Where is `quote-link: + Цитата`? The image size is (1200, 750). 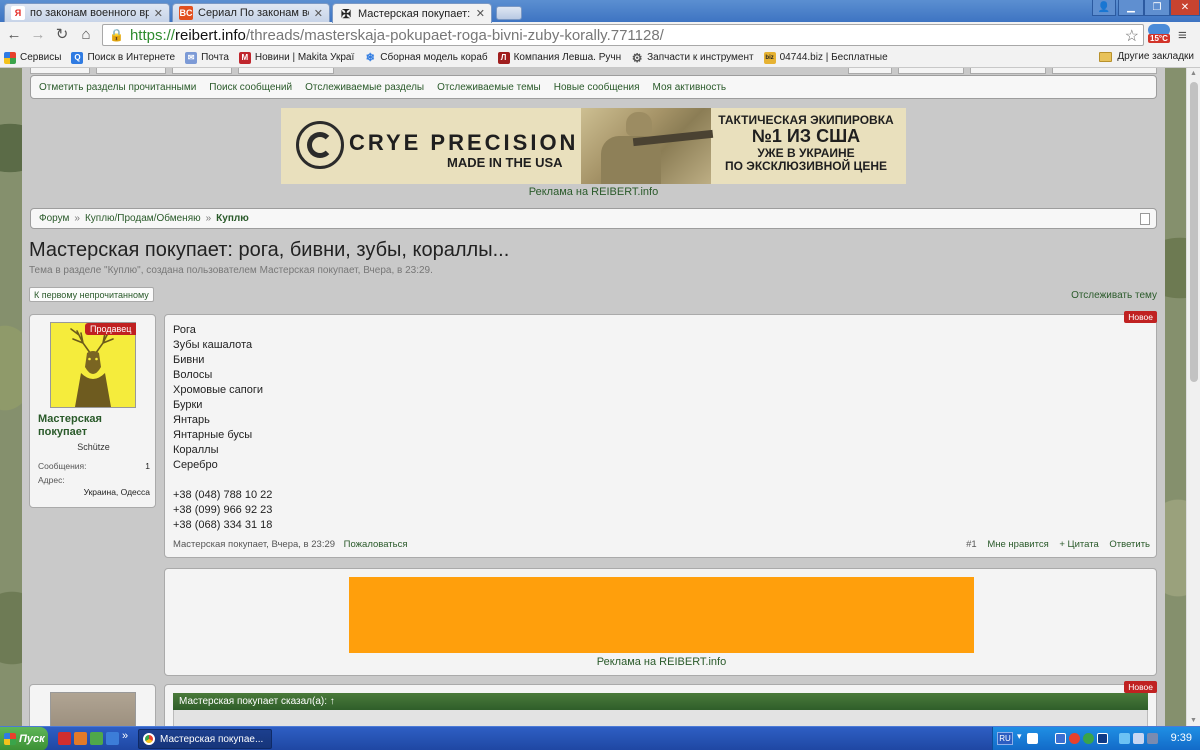
quote-link: + Цитата is located at coordinates (1078, 544).